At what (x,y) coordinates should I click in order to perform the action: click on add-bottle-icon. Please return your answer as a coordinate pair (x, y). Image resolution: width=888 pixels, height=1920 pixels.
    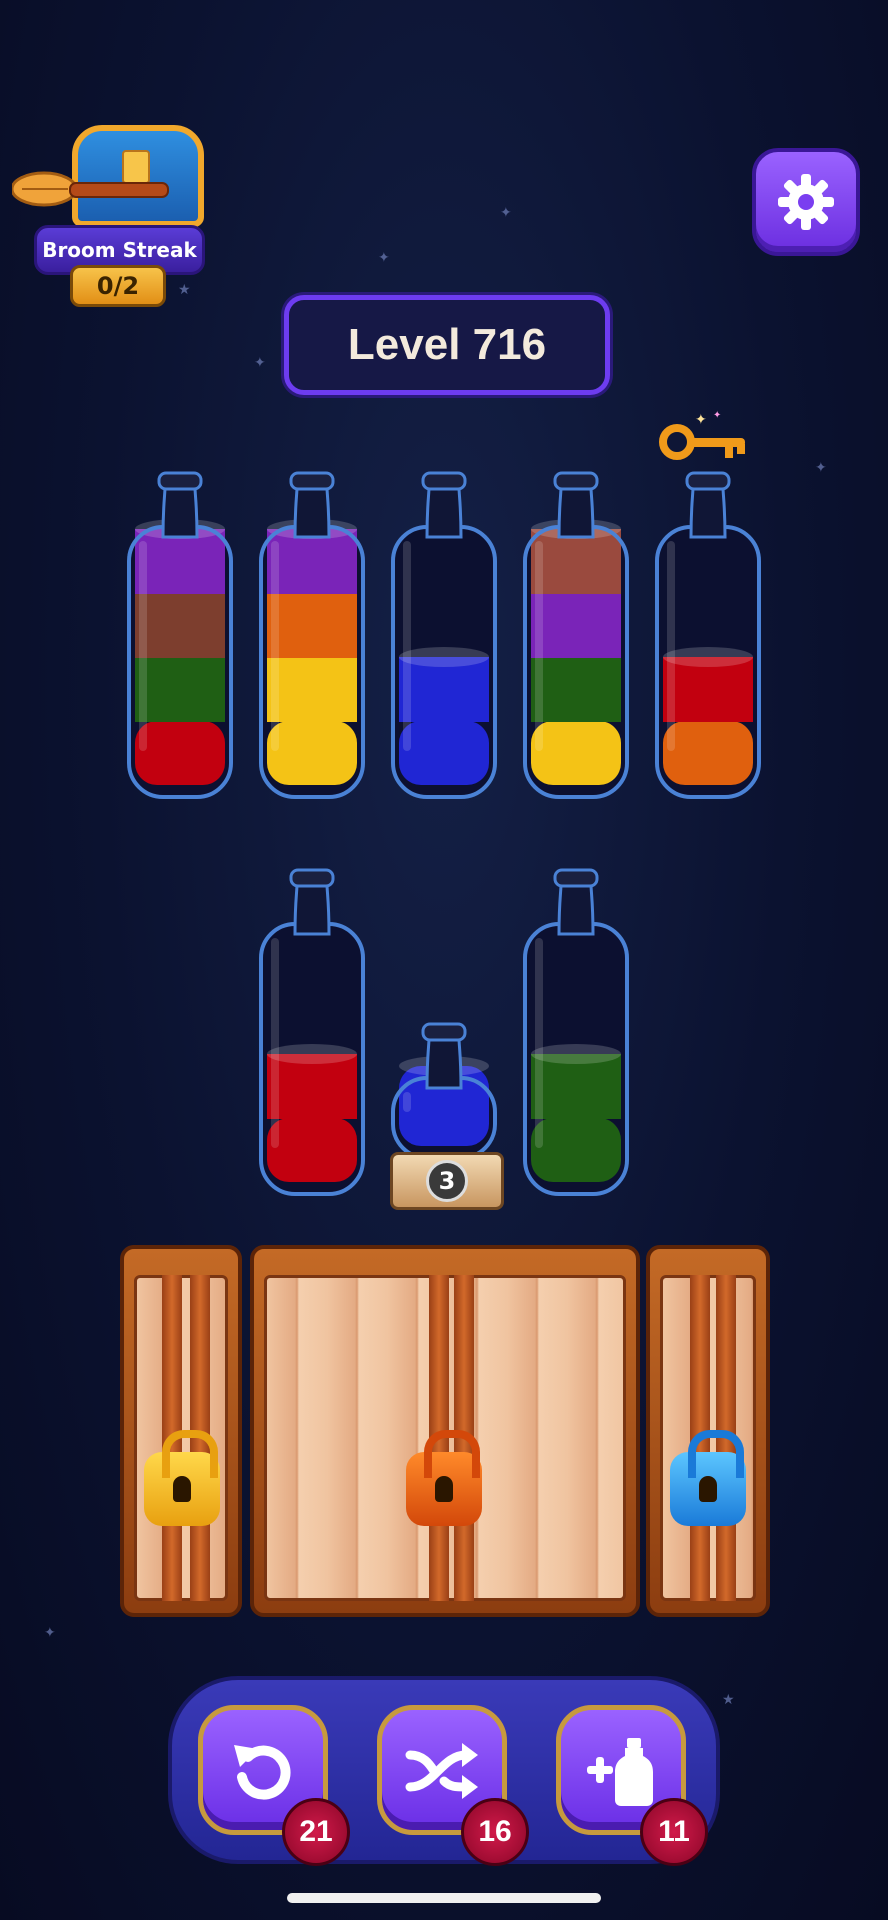
    Looking at the image, I should click on (620, 1772).